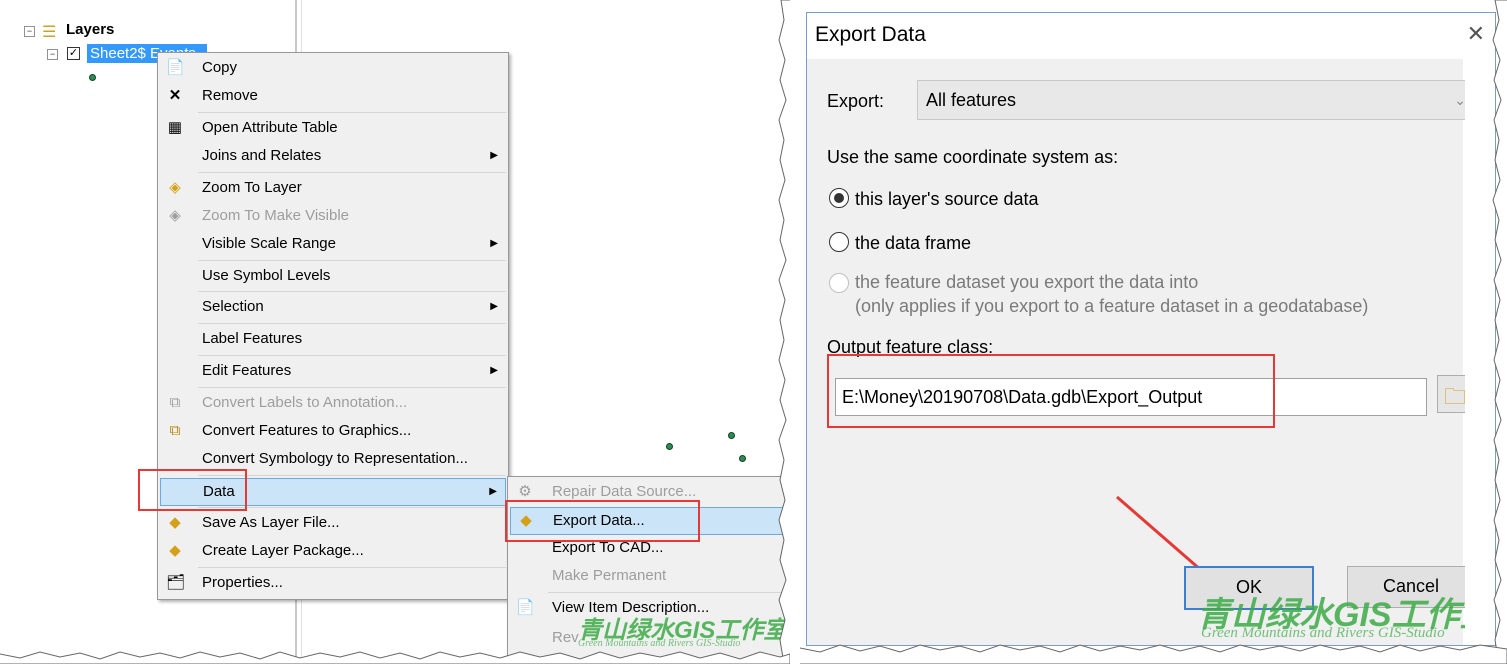 This screenshot has height=664, width=1507. I want to click on annotation-box-data, so click(192, 490).